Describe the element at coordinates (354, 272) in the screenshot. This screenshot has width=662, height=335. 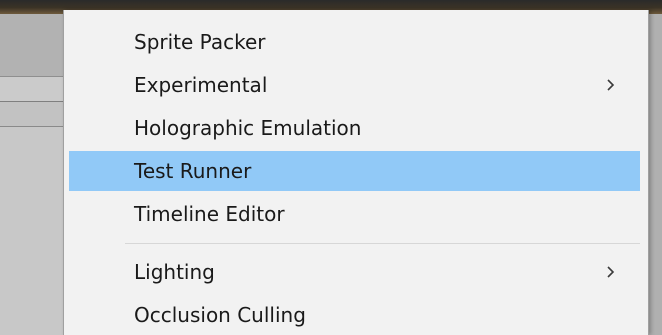
I see `menu-item-lighting: Lighting` at that location.